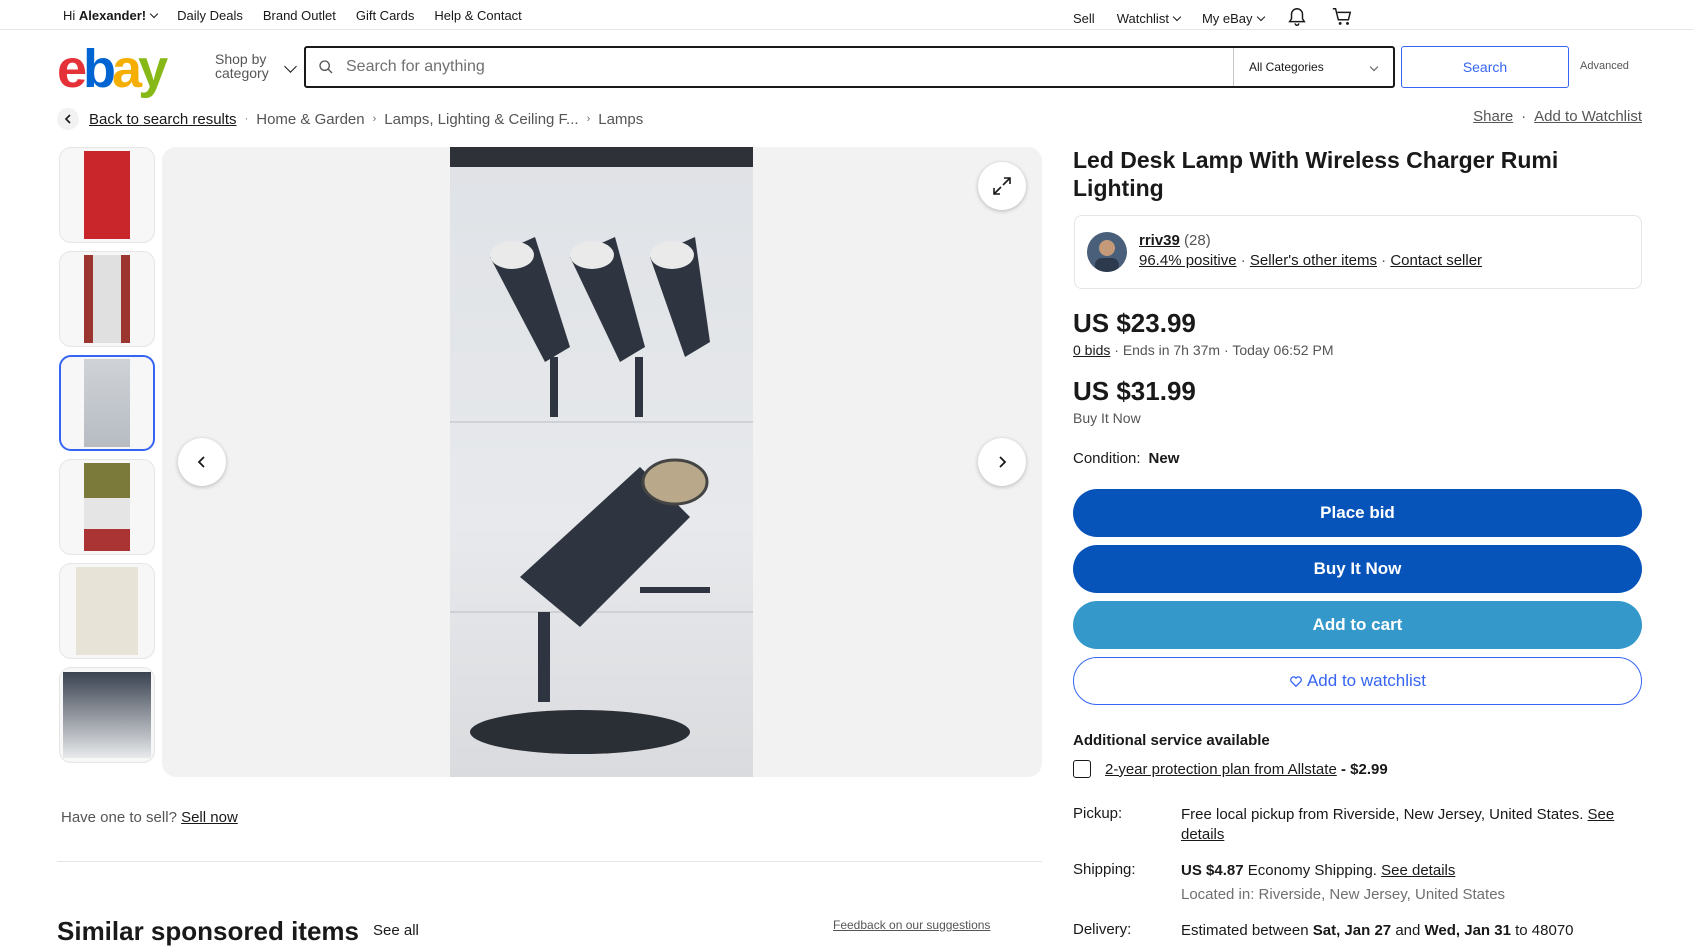 The height and width of the screenshot is (947, 1693). Describe the element at coordinates (1134, 391) in the screenshot. I see `buy-it-now-price: US $31.99` at that location.